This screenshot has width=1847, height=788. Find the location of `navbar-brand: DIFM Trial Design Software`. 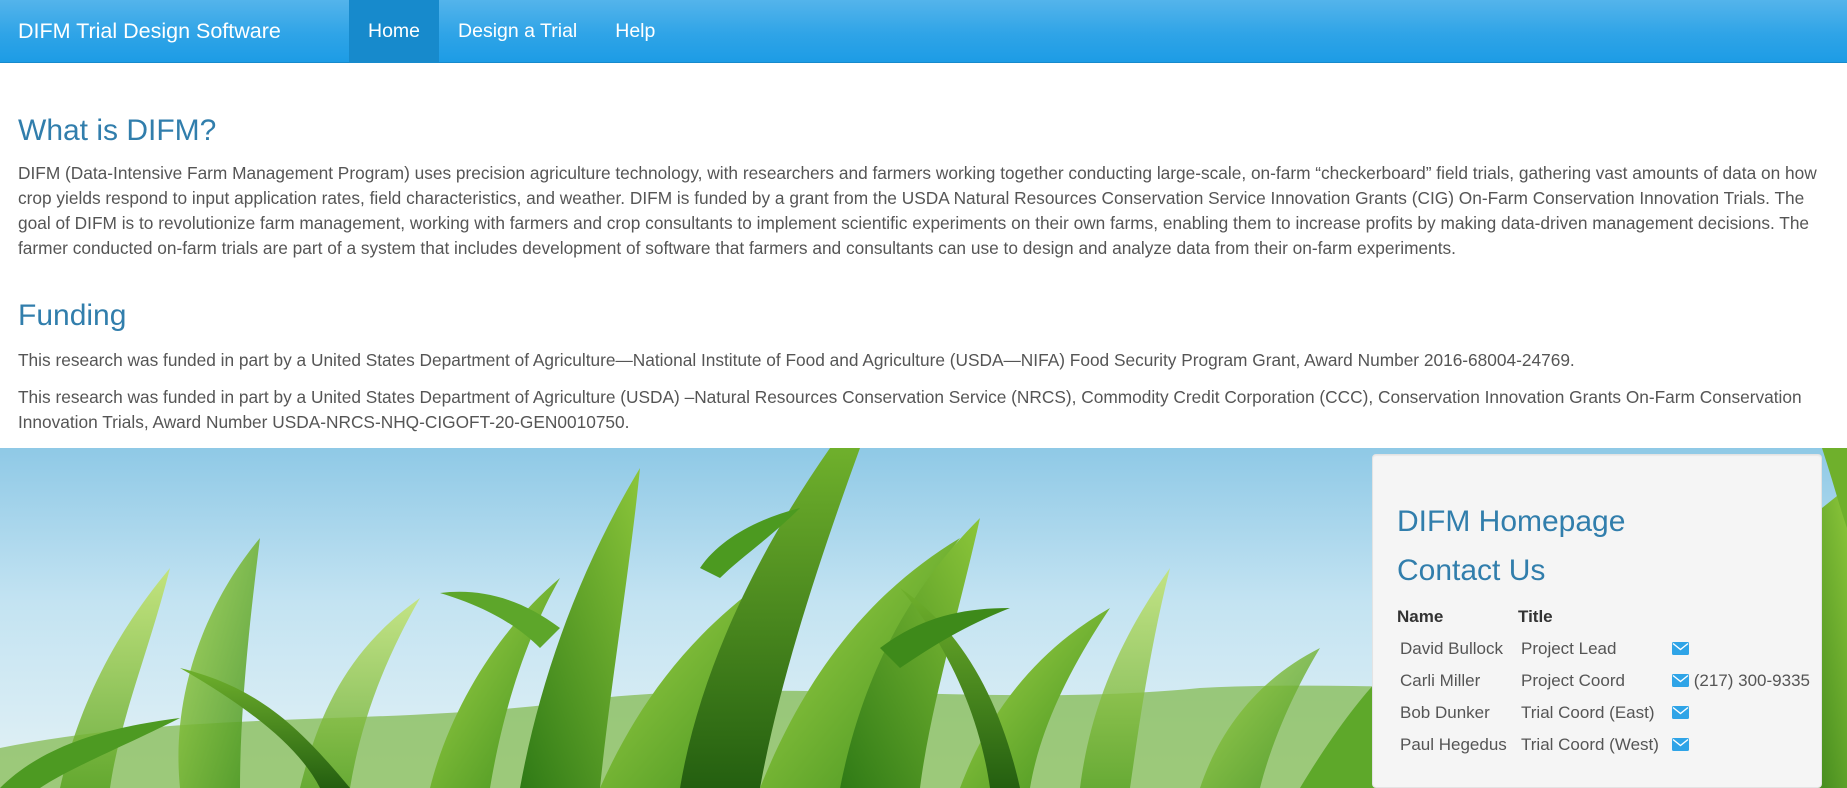

navbar-brand: DIFM Trial Design Software is located at coordinates (149, 31).